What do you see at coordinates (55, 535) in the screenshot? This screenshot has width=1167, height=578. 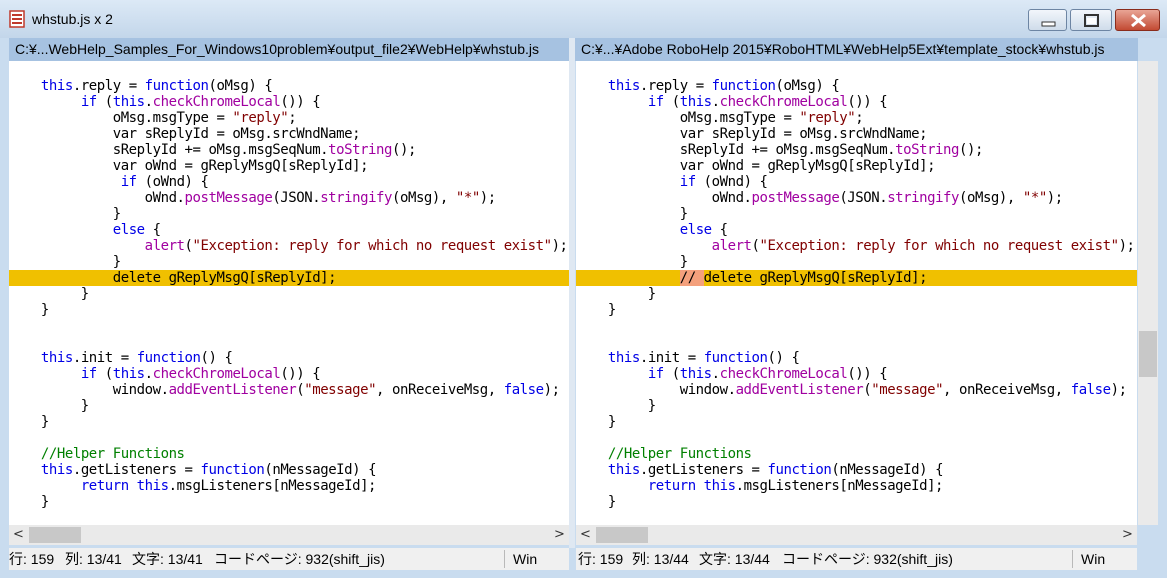 I see `left-horizontal-scroll-thumb` at bounding box center [55, 535].